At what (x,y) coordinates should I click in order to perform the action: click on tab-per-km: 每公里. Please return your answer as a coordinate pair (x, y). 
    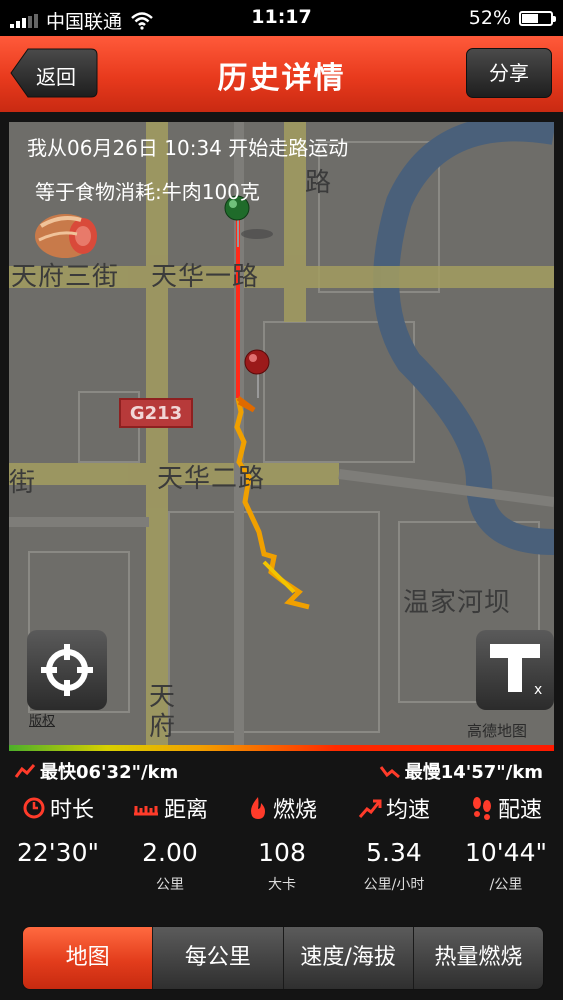
    Looking at the image, I should click on (218, 958).